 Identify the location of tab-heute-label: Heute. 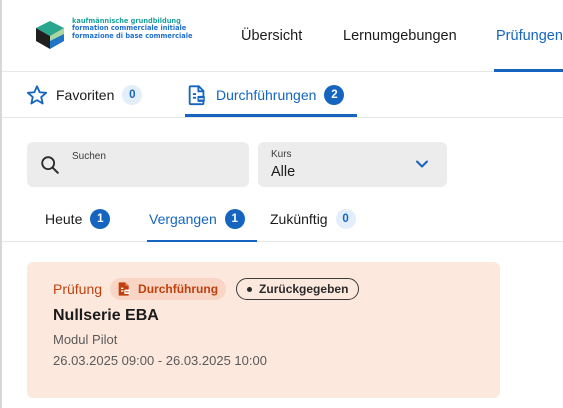
(64, 219).